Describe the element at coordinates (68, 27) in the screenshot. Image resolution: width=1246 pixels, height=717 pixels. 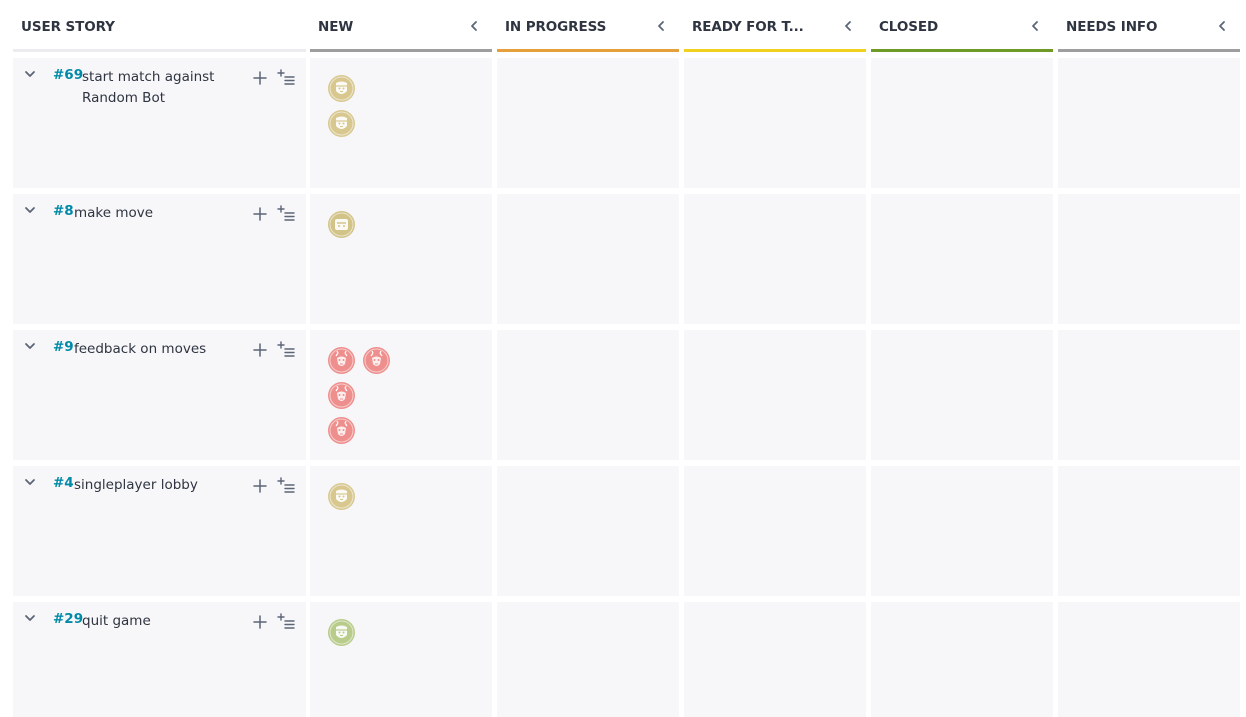
I see `story-column-title: USER STORY` at that location.